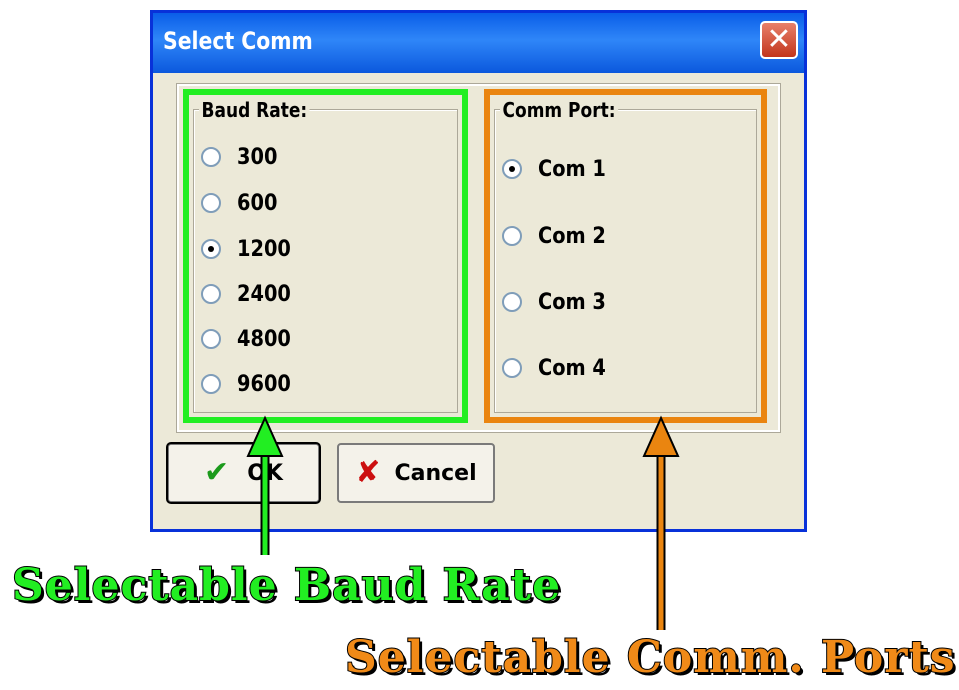  Describe the element at coordinates (650, 657) in the screenshot. I see `comm-port-caption: Selectable Comm. Ports` at that location.